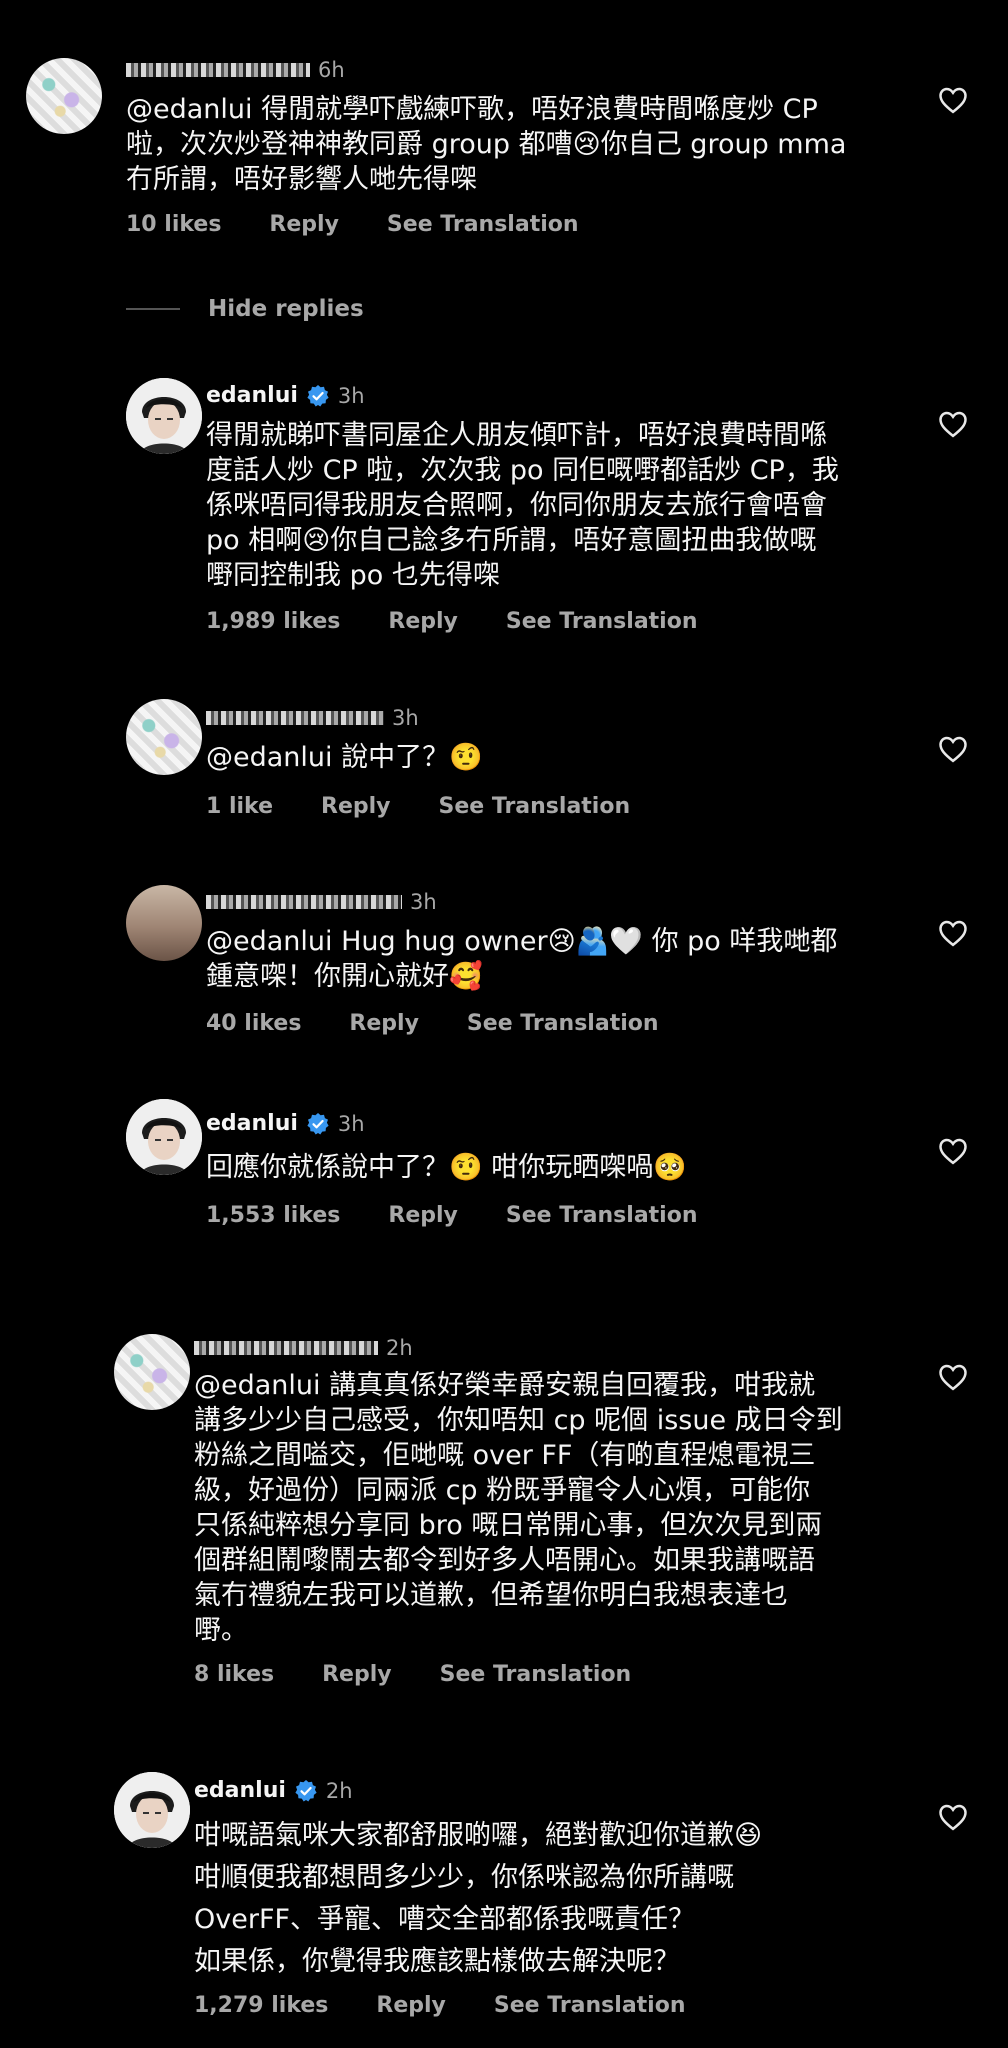  I want to click on divider, so click(153, 309).